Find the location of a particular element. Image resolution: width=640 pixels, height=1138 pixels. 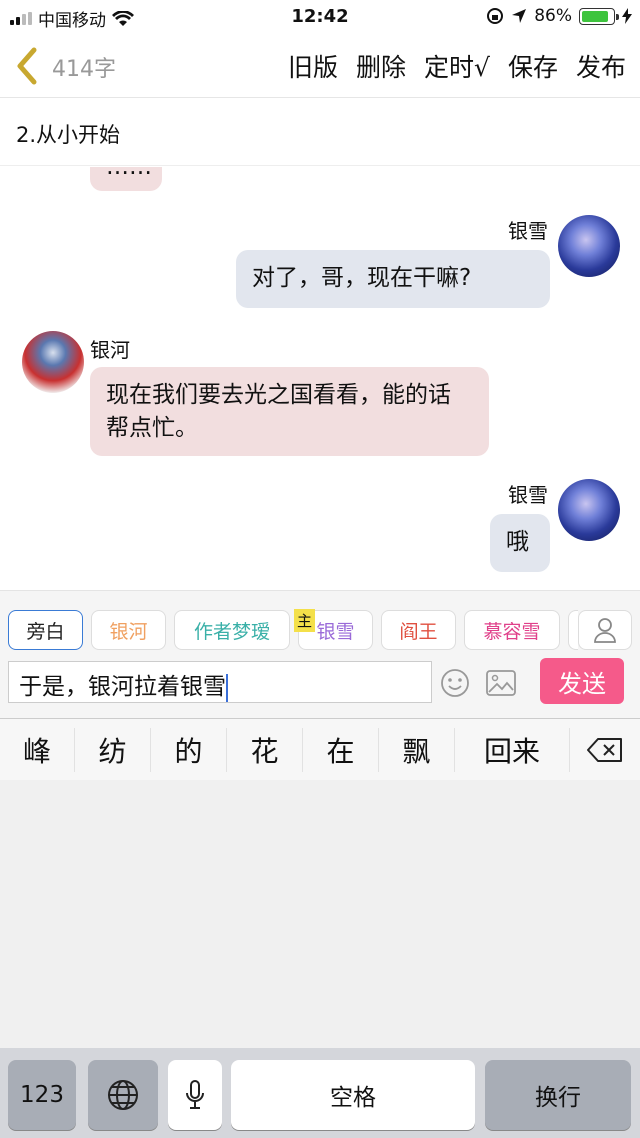

publish-button: 发布 is located at coordinates (601, 66).